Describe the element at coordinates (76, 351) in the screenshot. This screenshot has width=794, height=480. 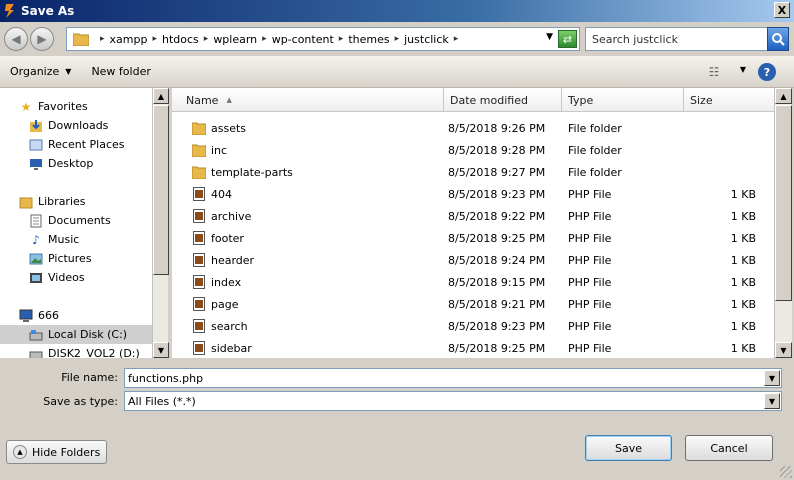
I see `nav-item-disk2-vol2-d: DISK2_VOL2 (D:)` at that location.